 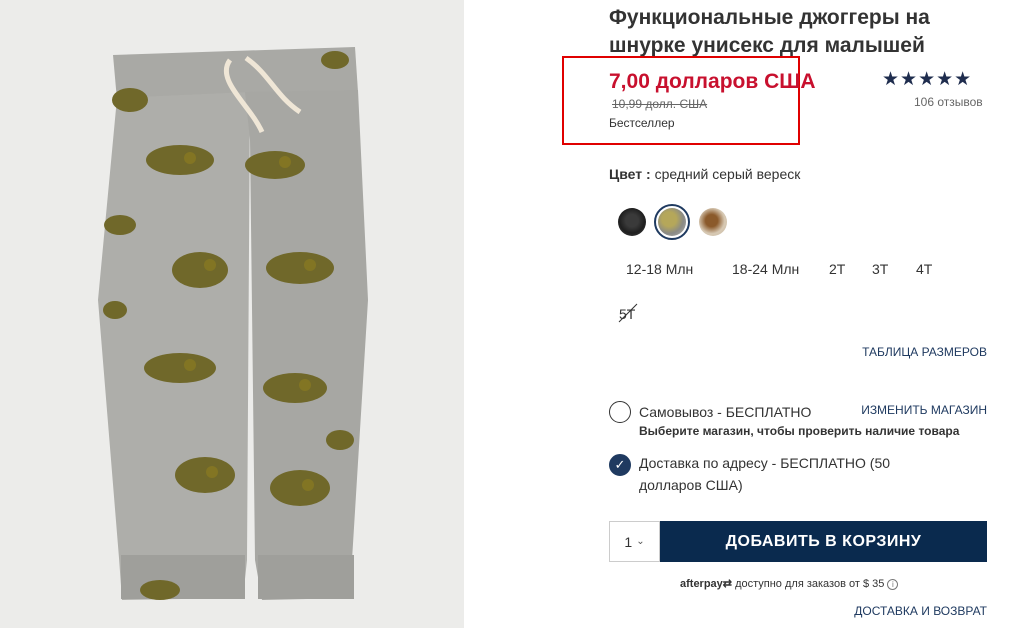 What do you see at coordinates (948, 102) in the screenshot?
I see `reviews-count: 106 отзывов` at bounding box center [948, 102].